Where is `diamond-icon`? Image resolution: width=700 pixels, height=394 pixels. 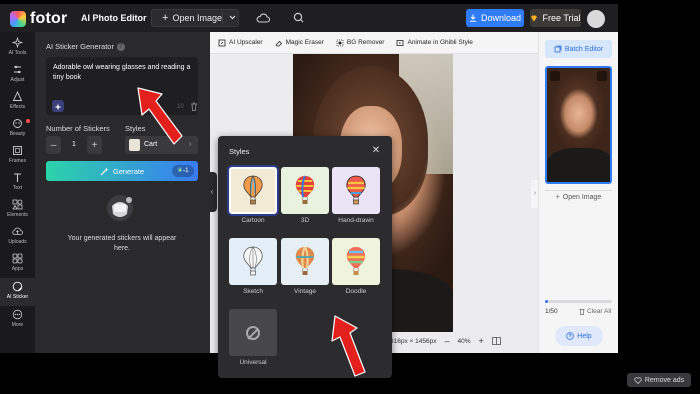 diamond-icon is located at coordinates (534, 18).